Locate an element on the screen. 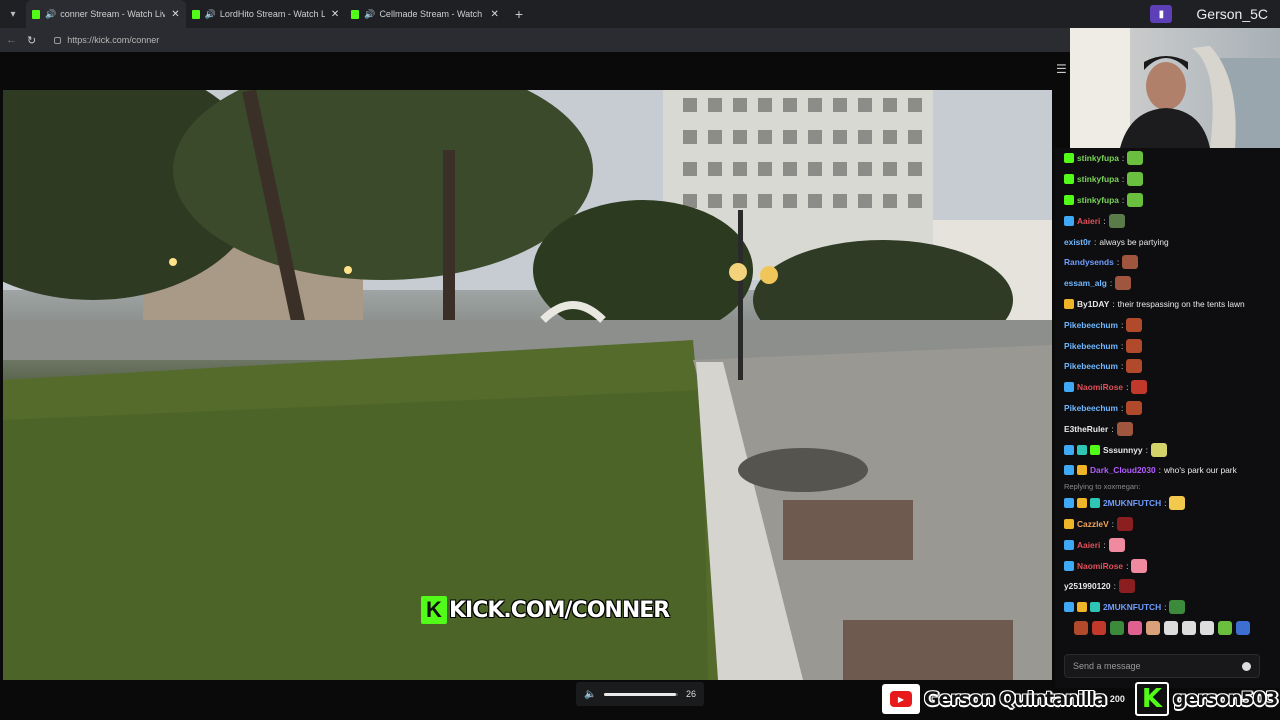  chat-username: Sssunnyy is located at coordinates (1123, 450).